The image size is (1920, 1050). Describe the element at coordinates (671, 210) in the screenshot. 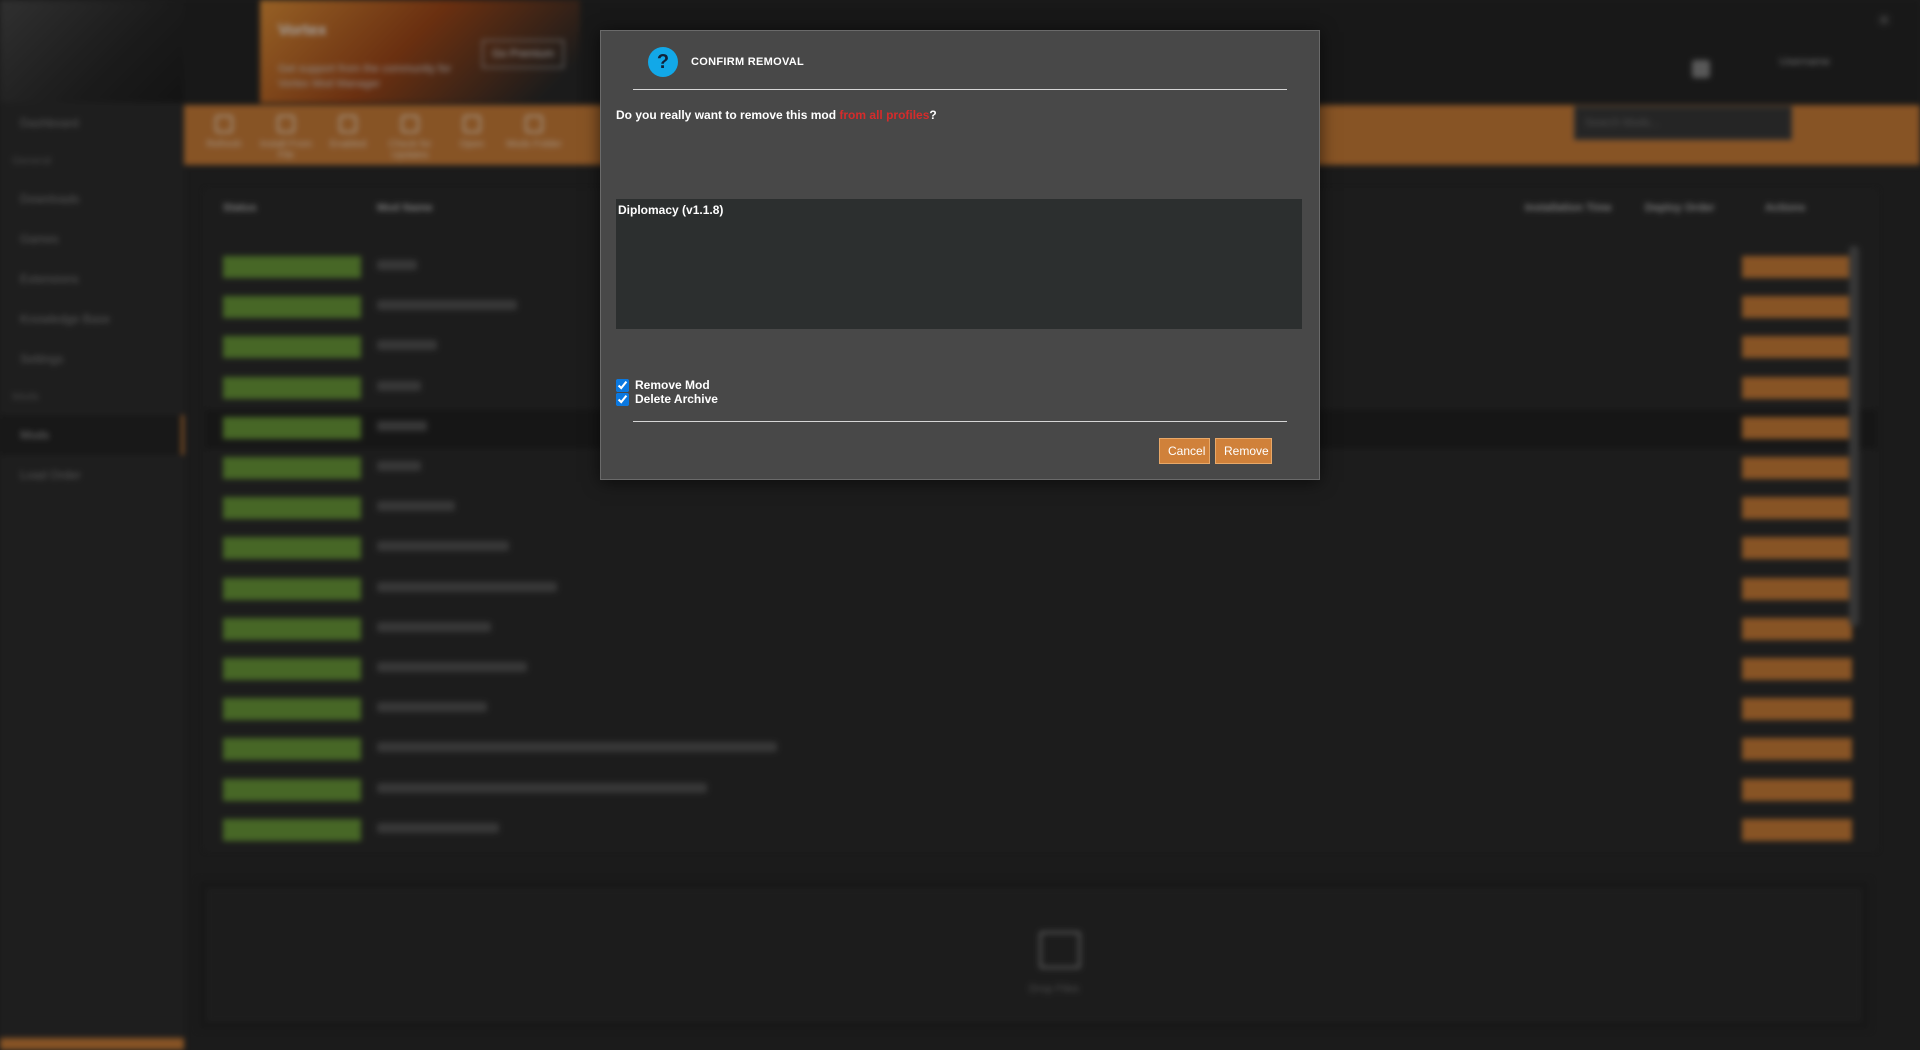

I see `list-item: Diplomacy (v1.1.8)` at that location.